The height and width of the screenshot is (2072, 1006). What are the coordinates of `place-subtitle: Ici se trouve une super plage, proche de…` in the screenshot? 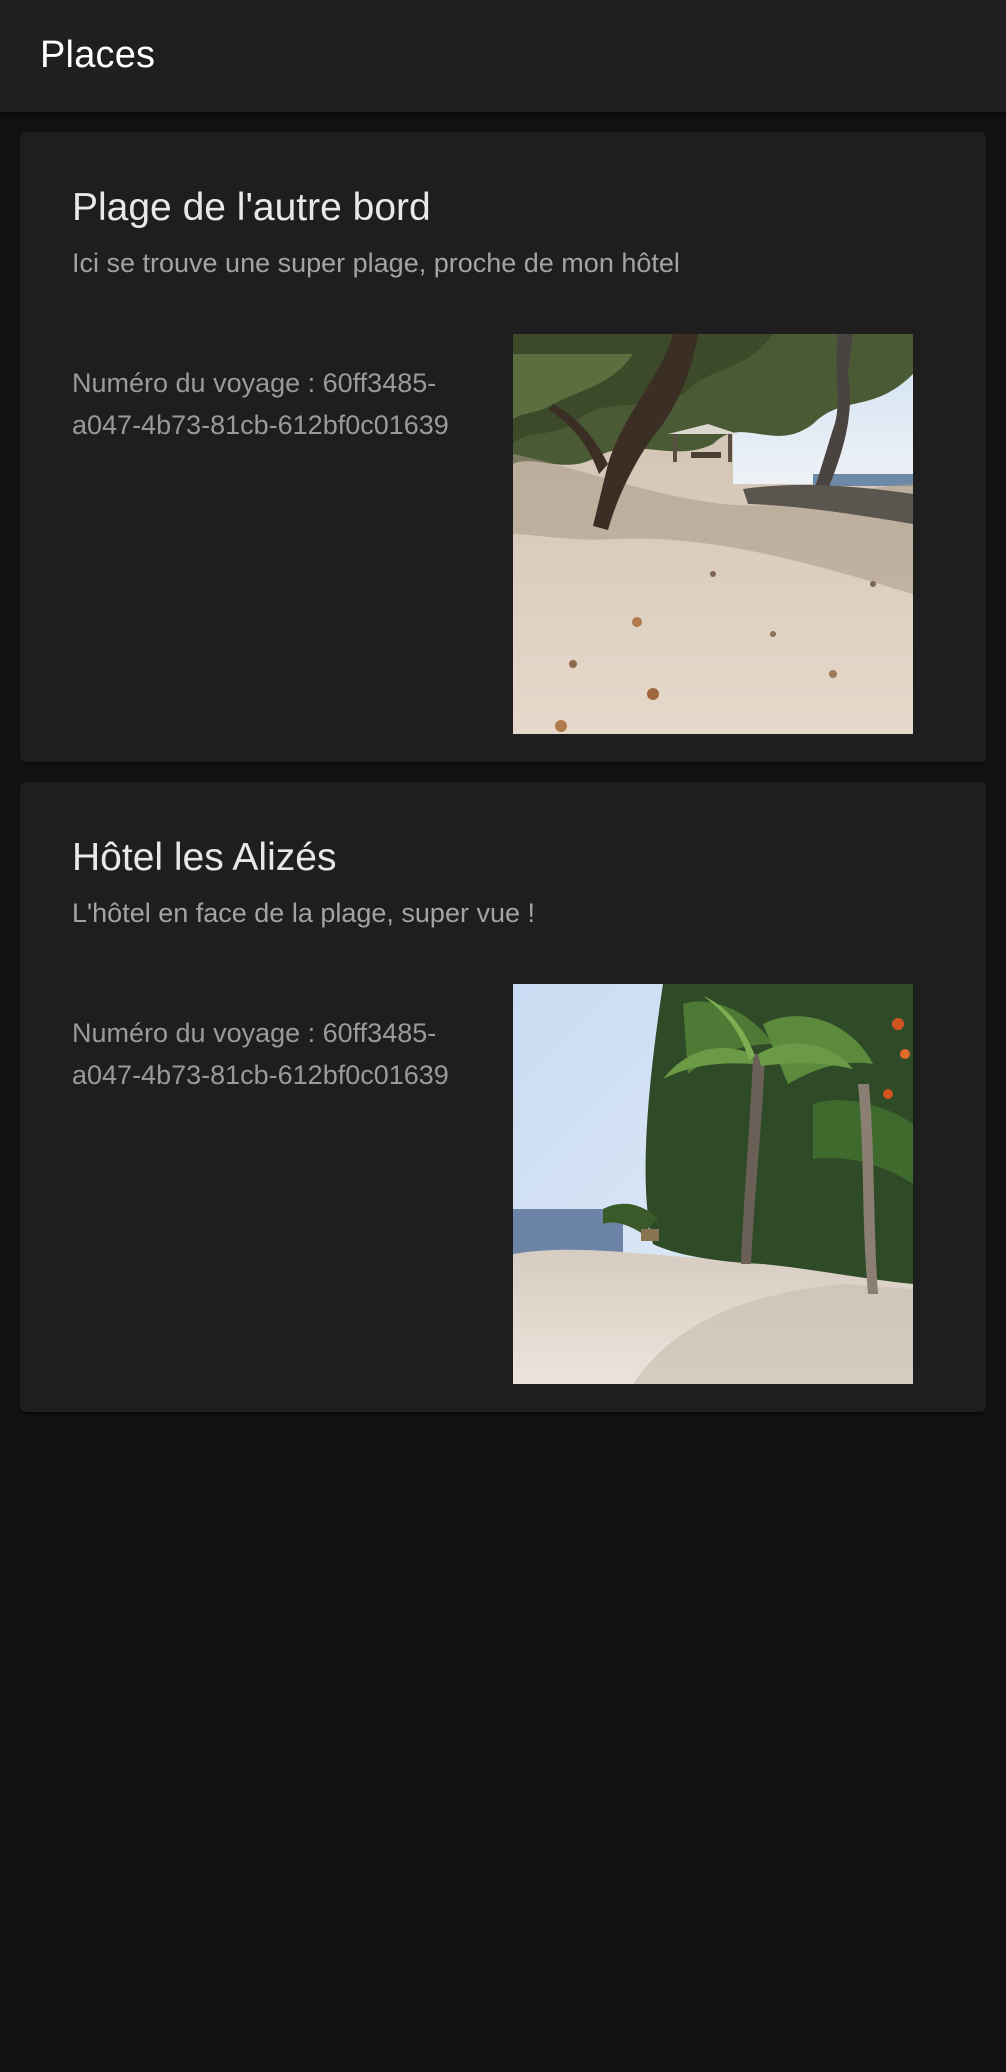 It's located at (376, 263).